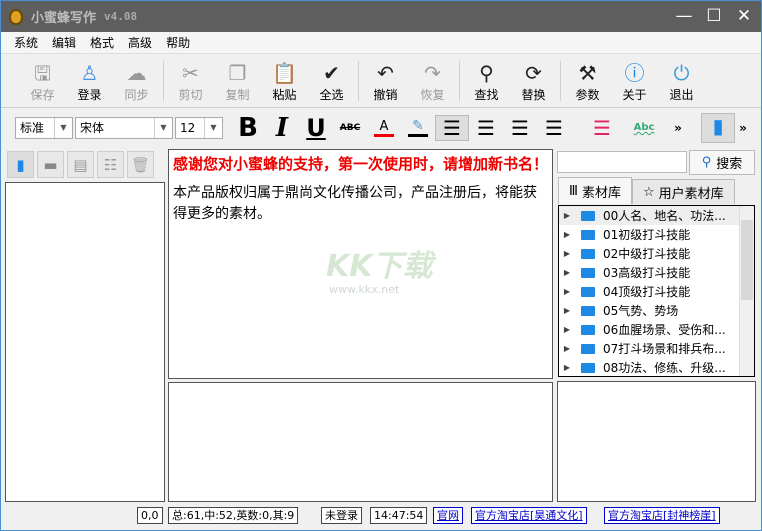 The width and height of the screenshot is (762, 531). I want to click on spellcheck-button: Abc, so click(644, 127).